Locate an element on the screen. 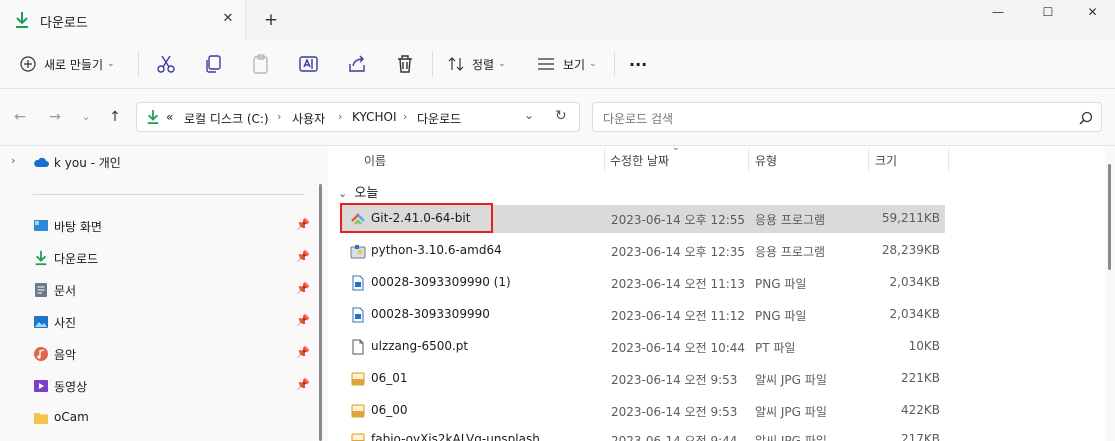  file-type: 알씨 JPG 파일 is located at coordinates (791, 380).